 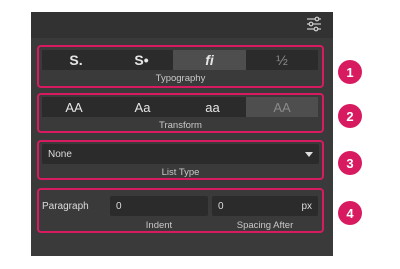 I want to click on typography-button-small-caps: S., so click(x=76, y=60).